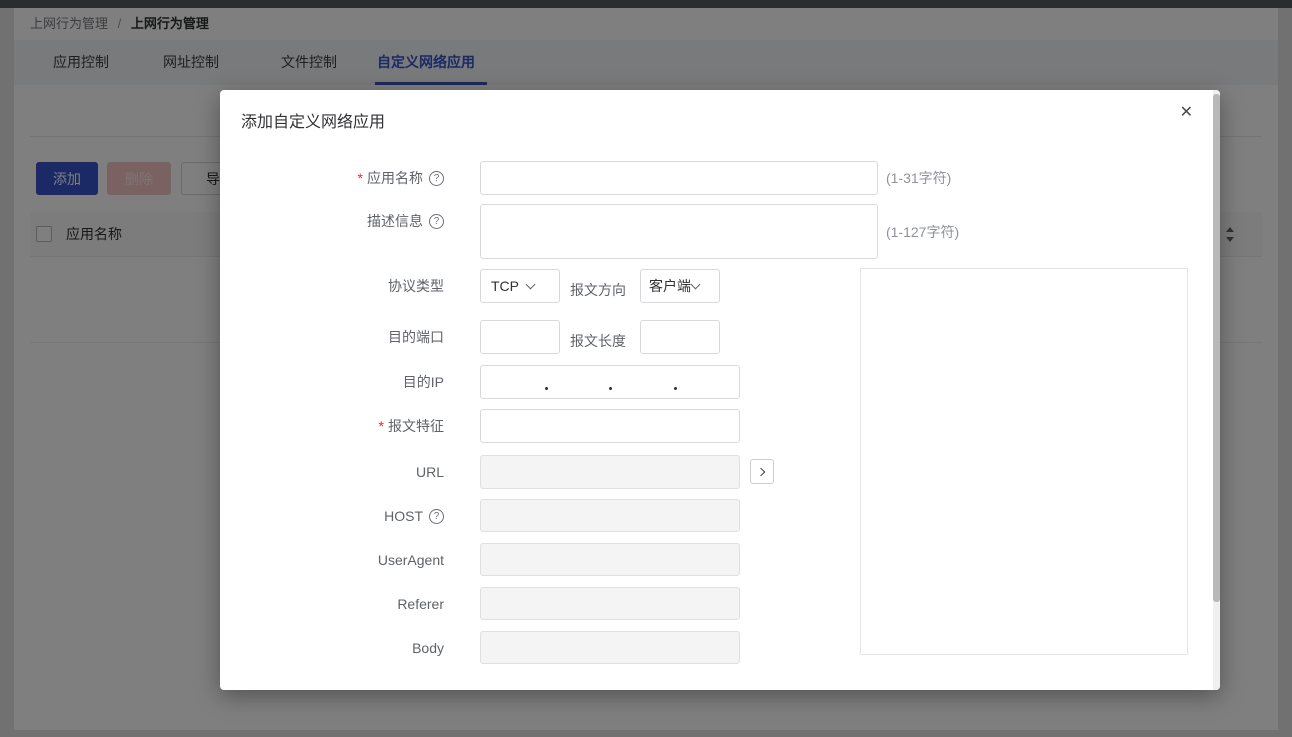 The width and height of the screenshot is (1292, 737). Describe the element at coordinates (679, 178) in the screenshot. I see `app-name-input` at that location.